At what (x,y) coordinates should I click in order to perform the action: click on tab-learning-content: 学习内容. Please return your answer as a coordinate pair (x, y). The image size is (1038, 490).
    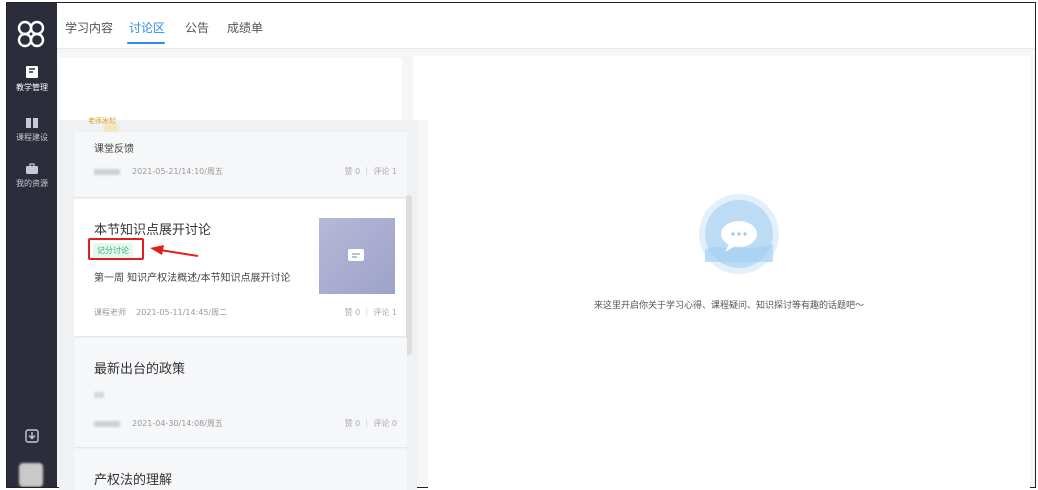
    Looking at the image, I should click on (89, 27).